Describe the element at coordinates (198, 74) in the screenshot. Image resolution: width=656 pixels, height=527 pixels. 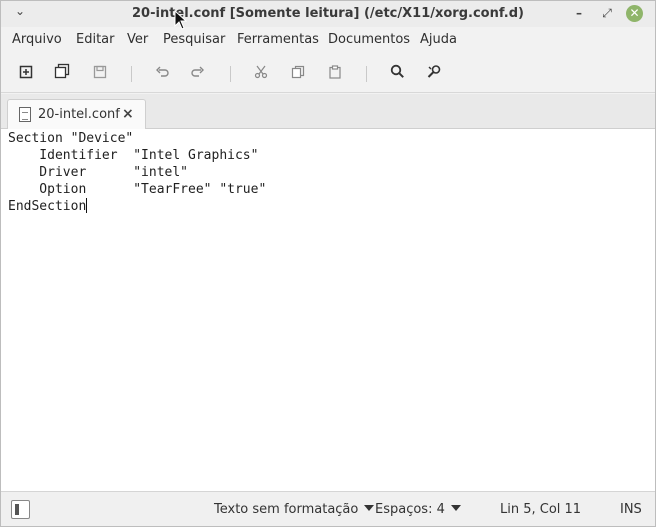
I see `redo-icon` at that location.